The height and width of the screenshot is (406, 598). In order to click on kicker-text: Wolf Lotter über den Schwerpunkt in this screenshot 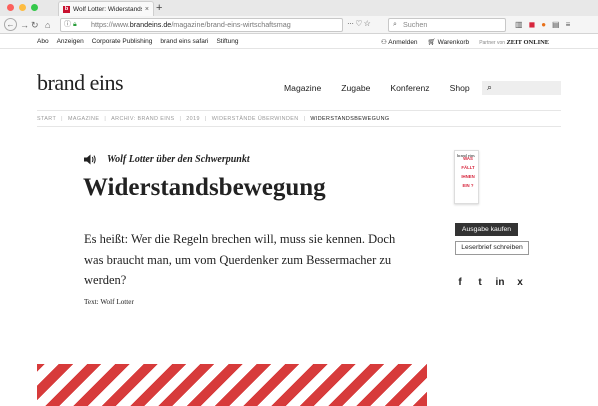, I will do `click(178, 159)`.